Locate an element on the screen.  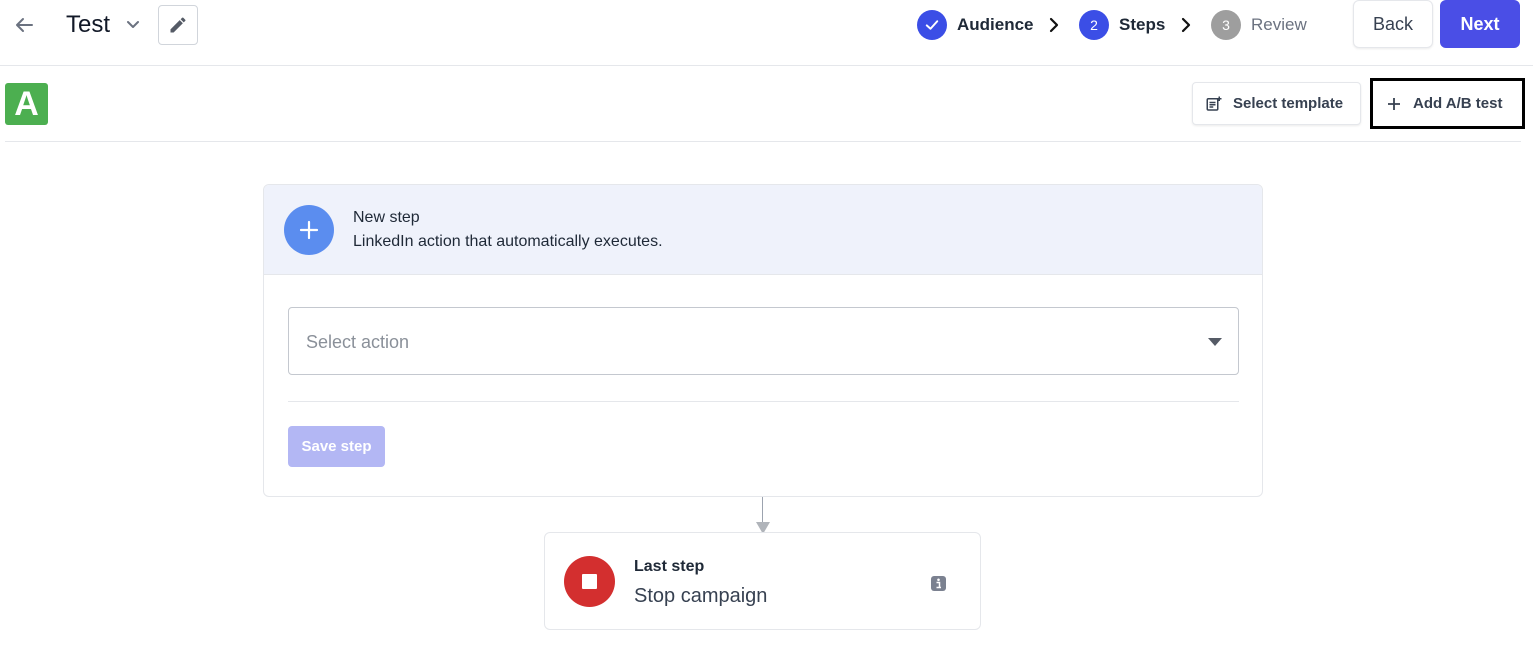
select-action-dropdown: Select action is located at coordinates (763, 341).